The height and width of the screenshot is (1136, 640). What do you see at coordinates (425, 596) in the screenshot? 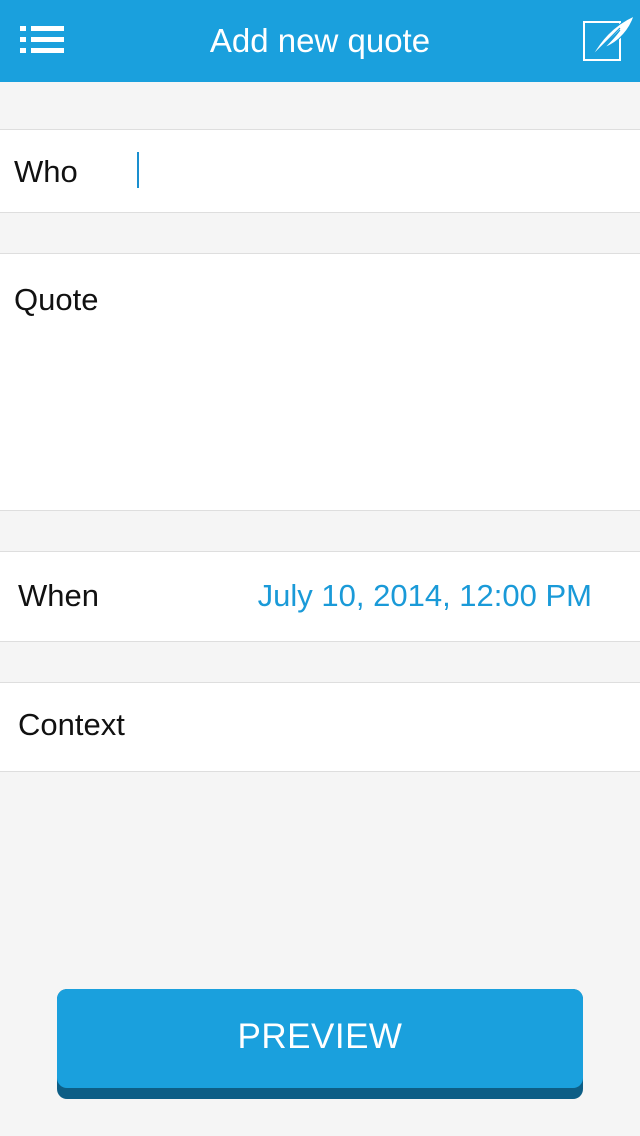
I see `when-date-value: July 10, 2014, 12:00 PM` at bounding box center [425, 596].